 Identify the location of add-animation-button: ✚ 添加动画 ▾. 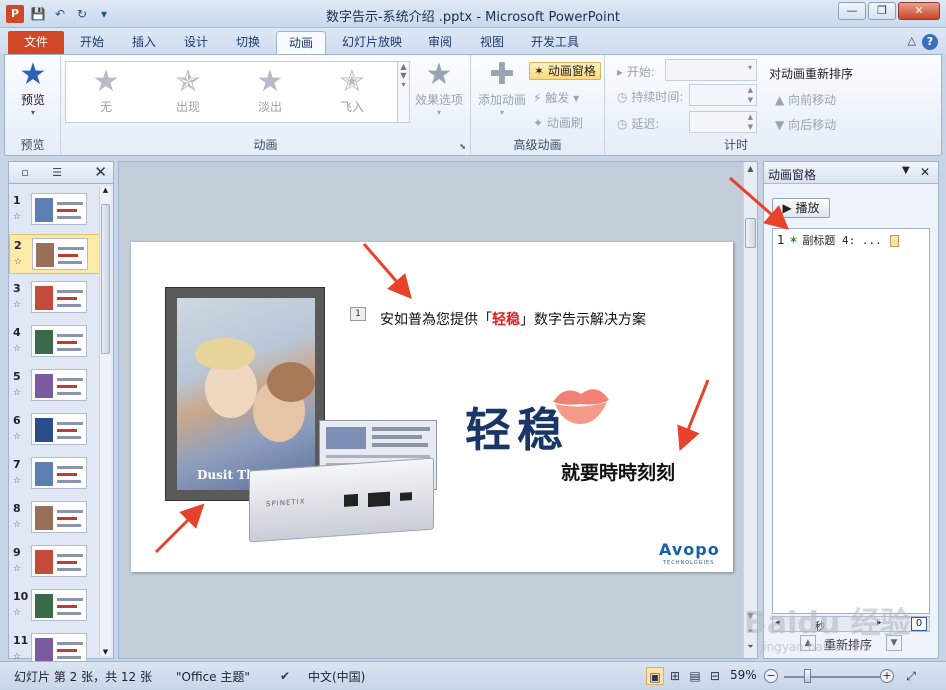
(502, 88).